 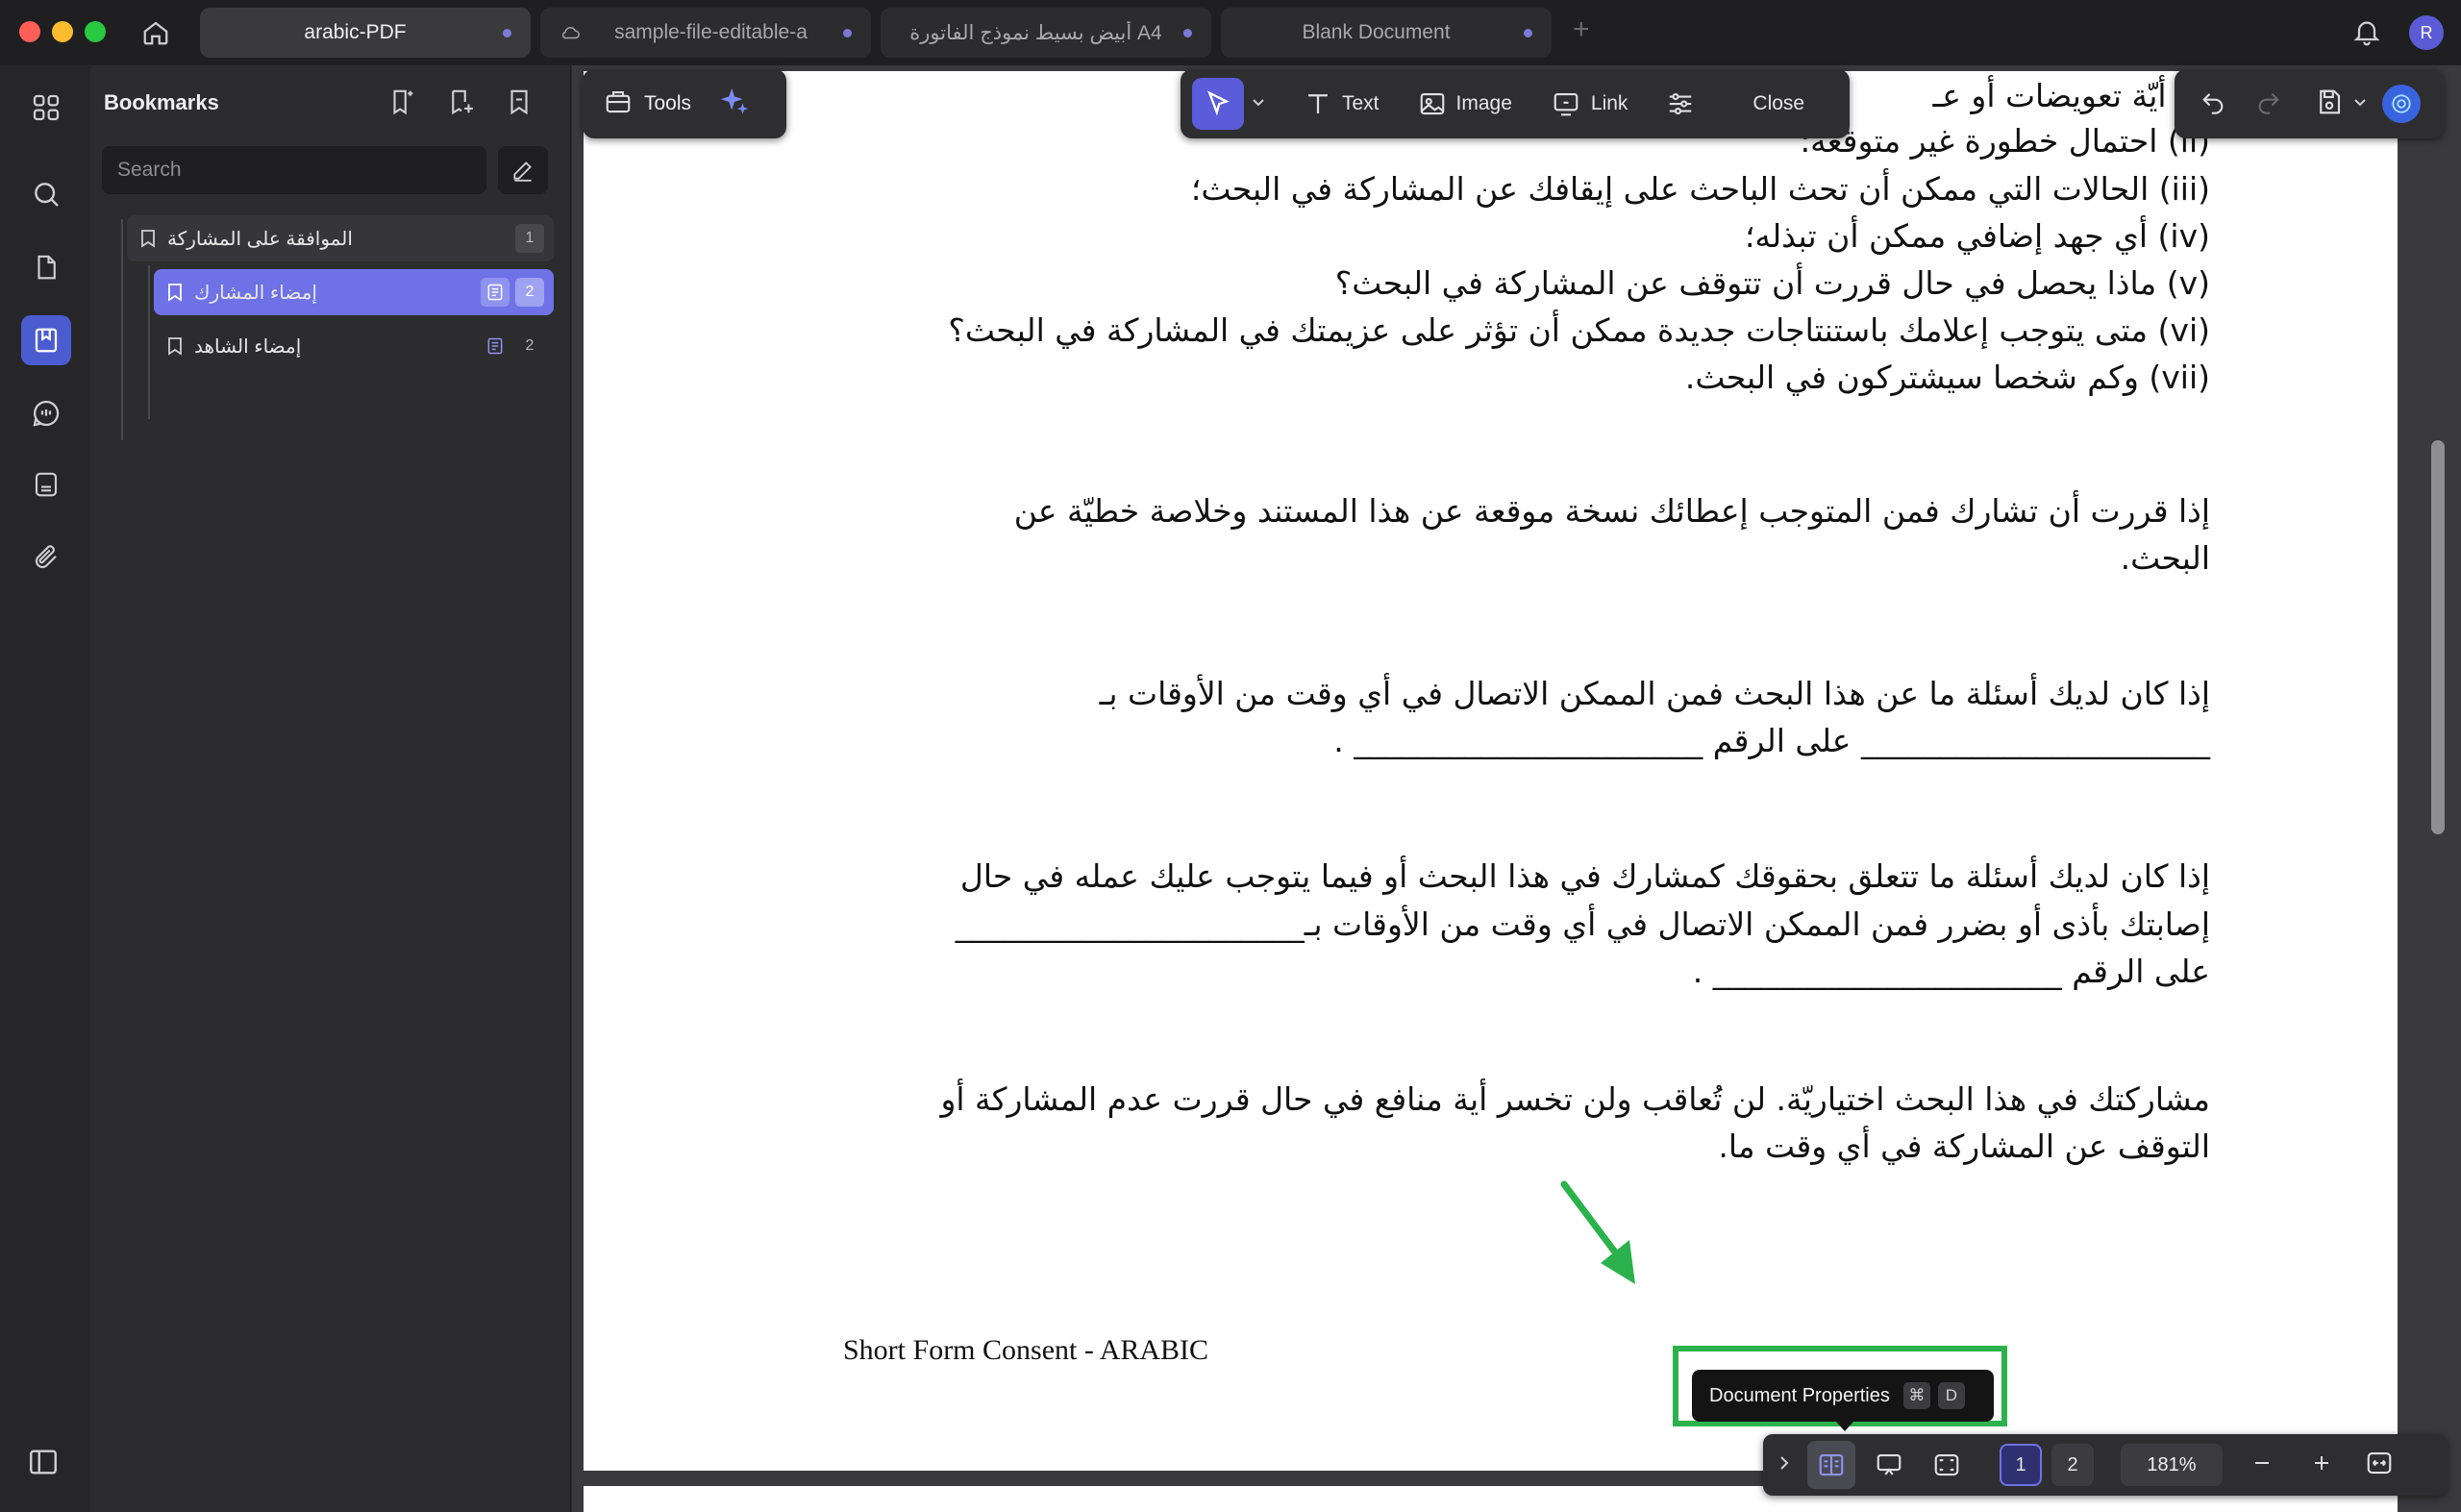 What do you see at coordinates (248, 346) in the screenshot?
I see `bookmark-label: إمضاء الشاهد` at bounding box center [248, 346].